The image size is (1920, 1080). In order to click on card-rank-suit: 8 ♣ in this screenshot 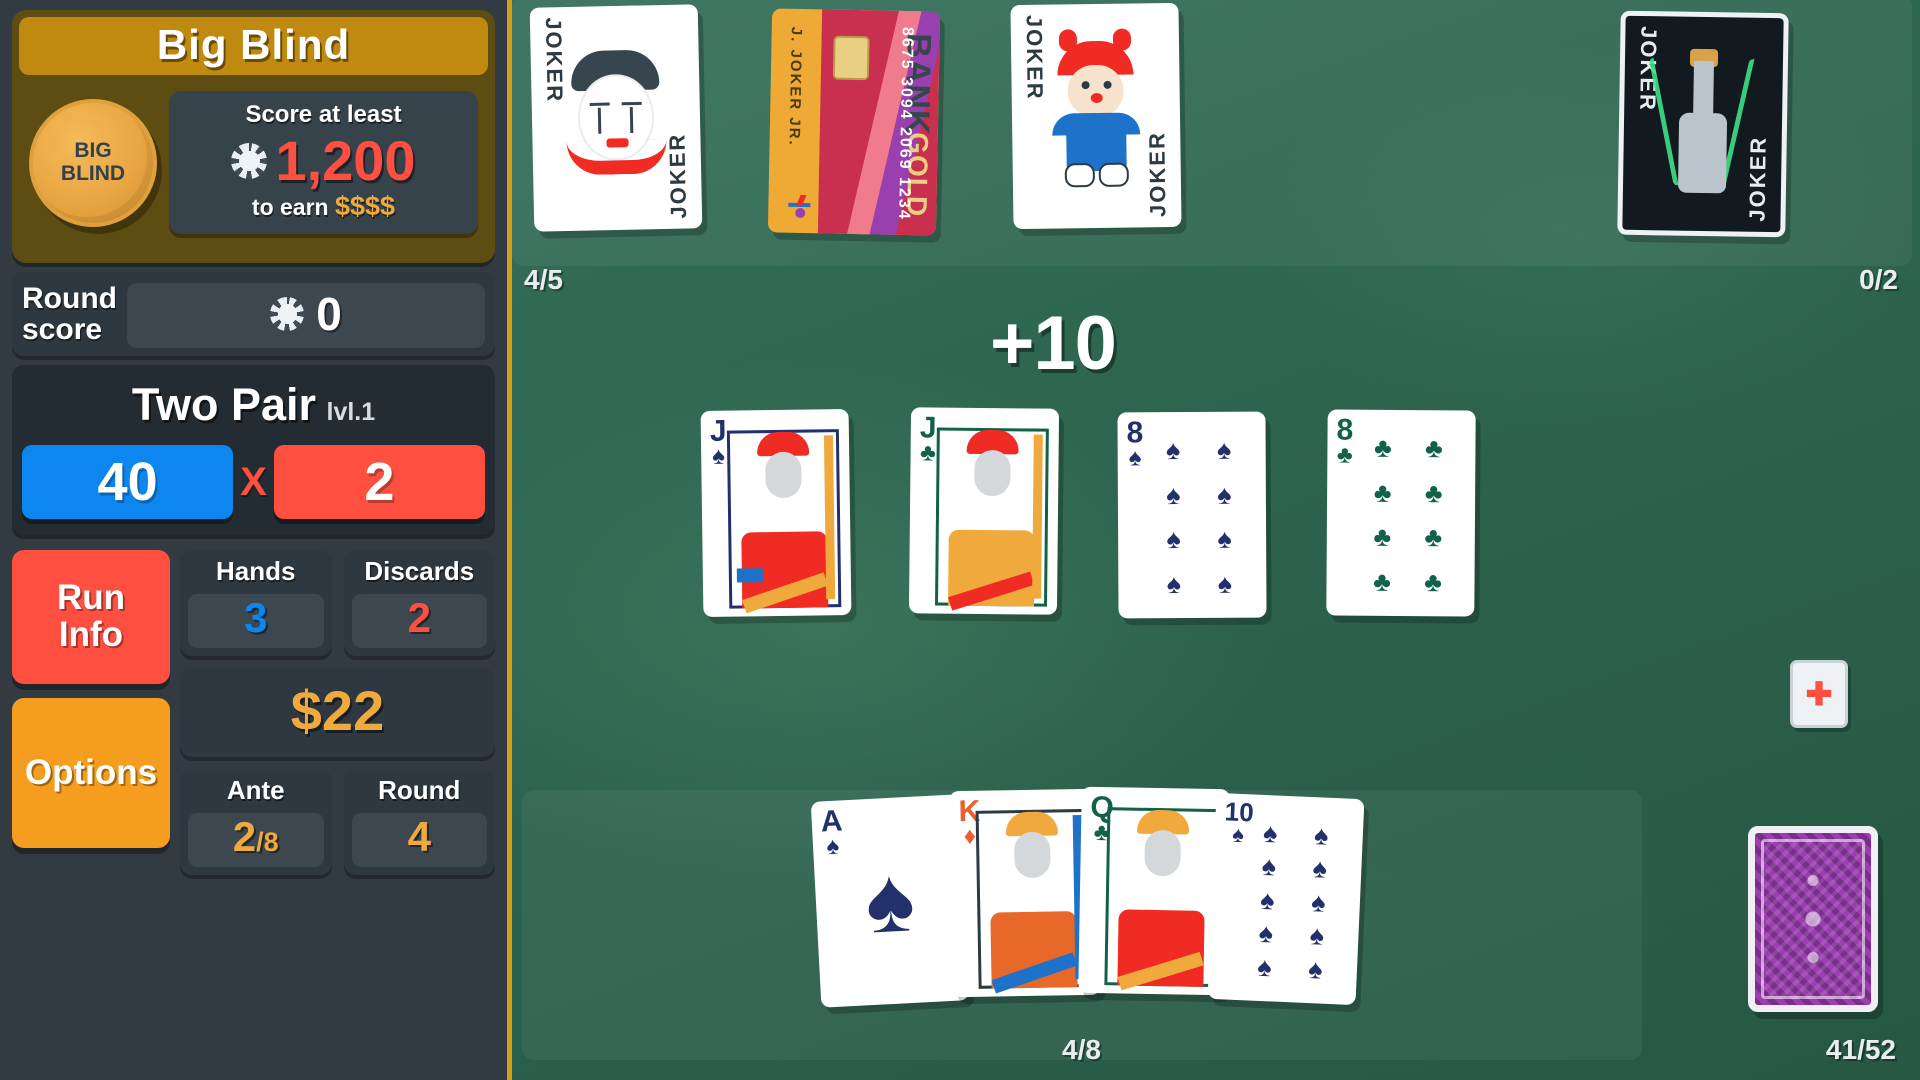, I will do `click(1345, 441)`.